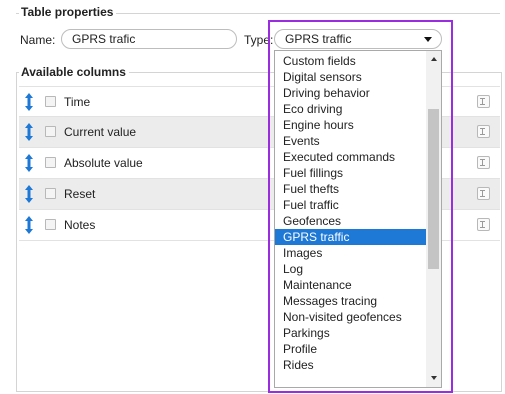 This screenshot has height=394, width=505. I want to click on dropdown-option: Driving behavior, so click(350, 93).